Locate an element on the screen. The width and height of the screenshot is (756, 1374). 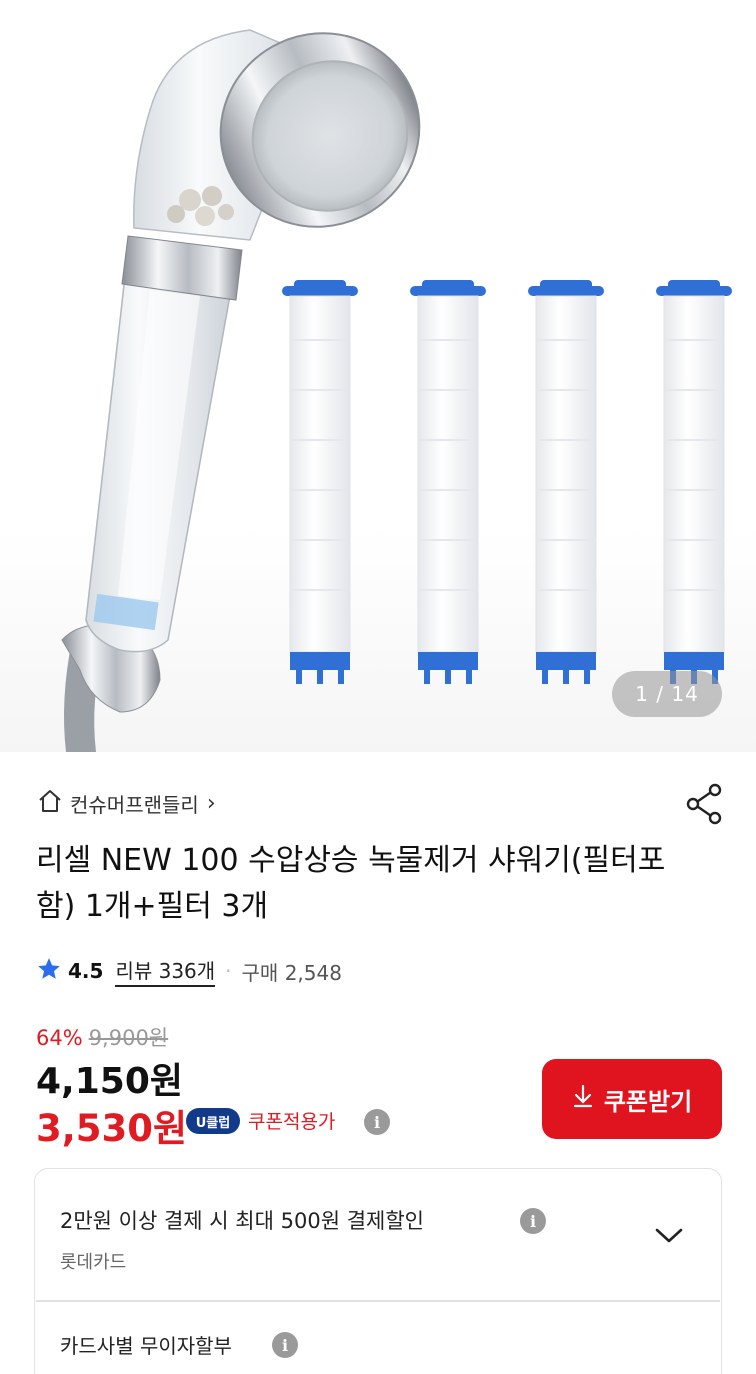
expand-benefits-button is located at coordinates (669, 1235).